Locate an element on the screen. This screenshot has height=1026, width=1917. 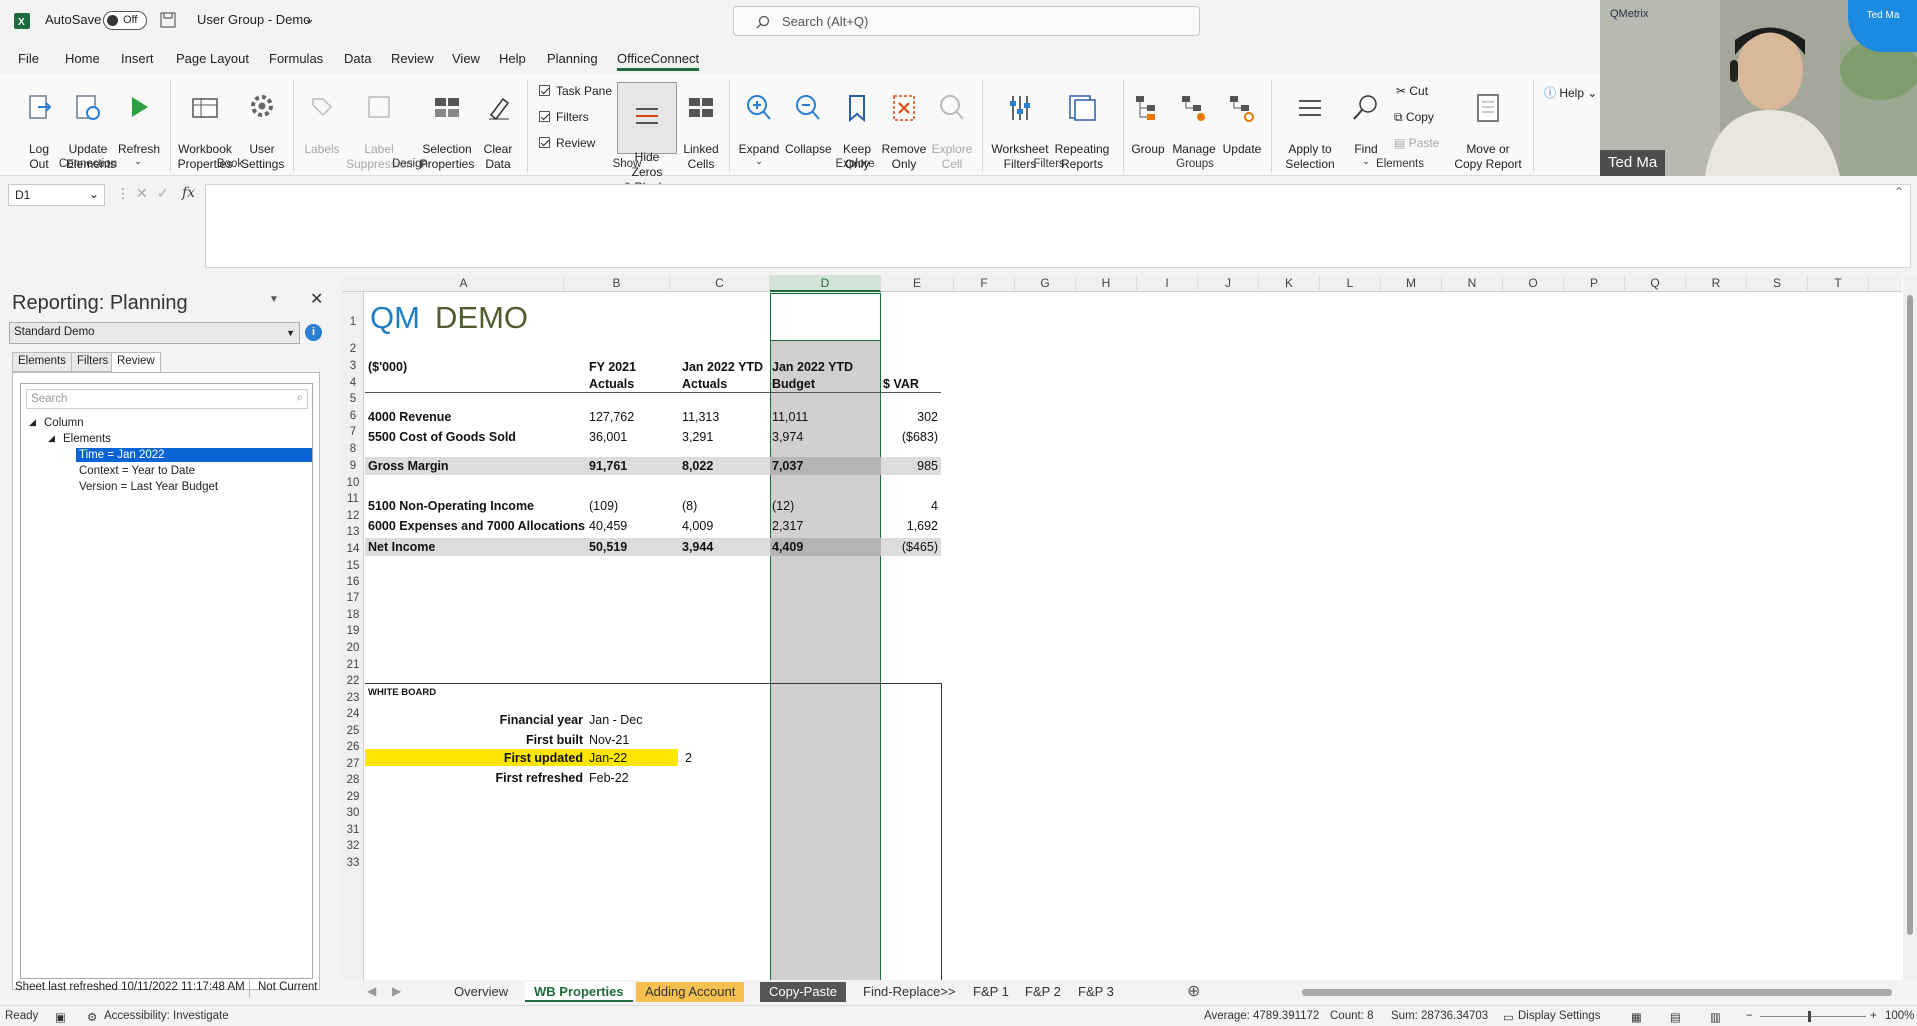
menu-officeconnect: OfficeConnect is located at coordinates (658, 61).